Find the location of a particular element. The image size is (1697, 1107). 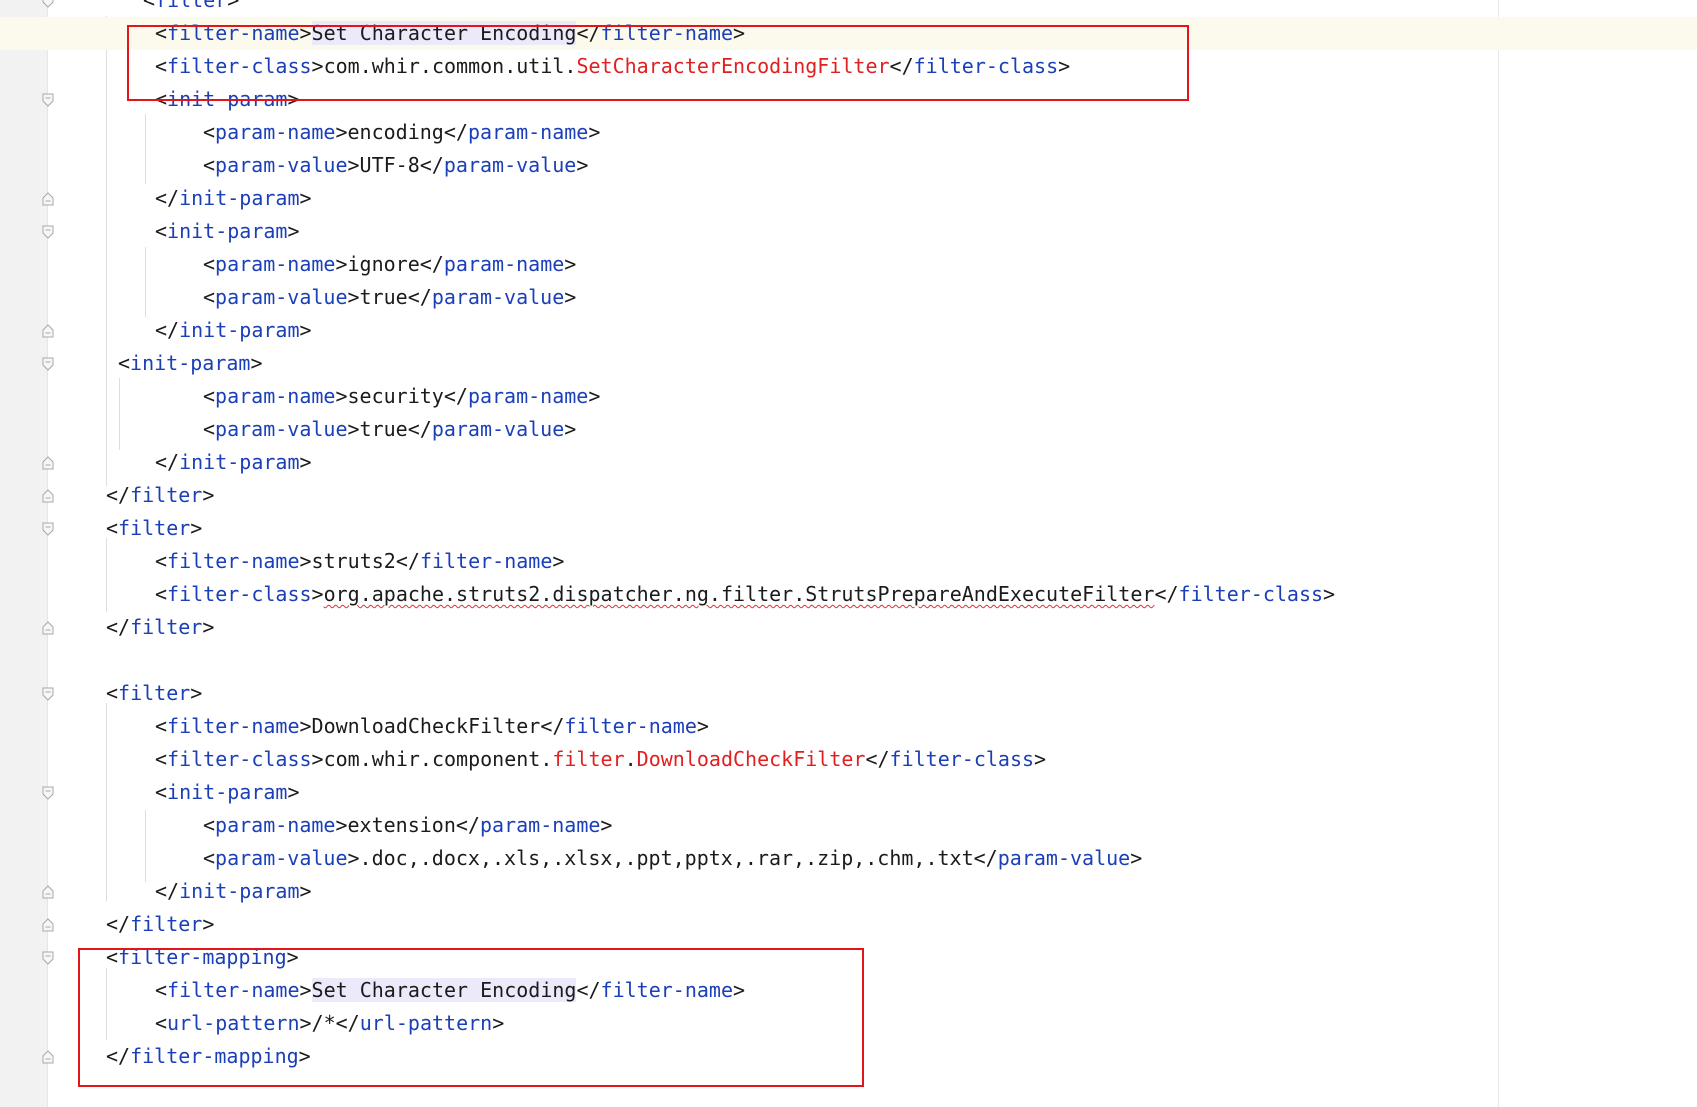

xml-text: UTF-8 is located at coordinates (389, 165).